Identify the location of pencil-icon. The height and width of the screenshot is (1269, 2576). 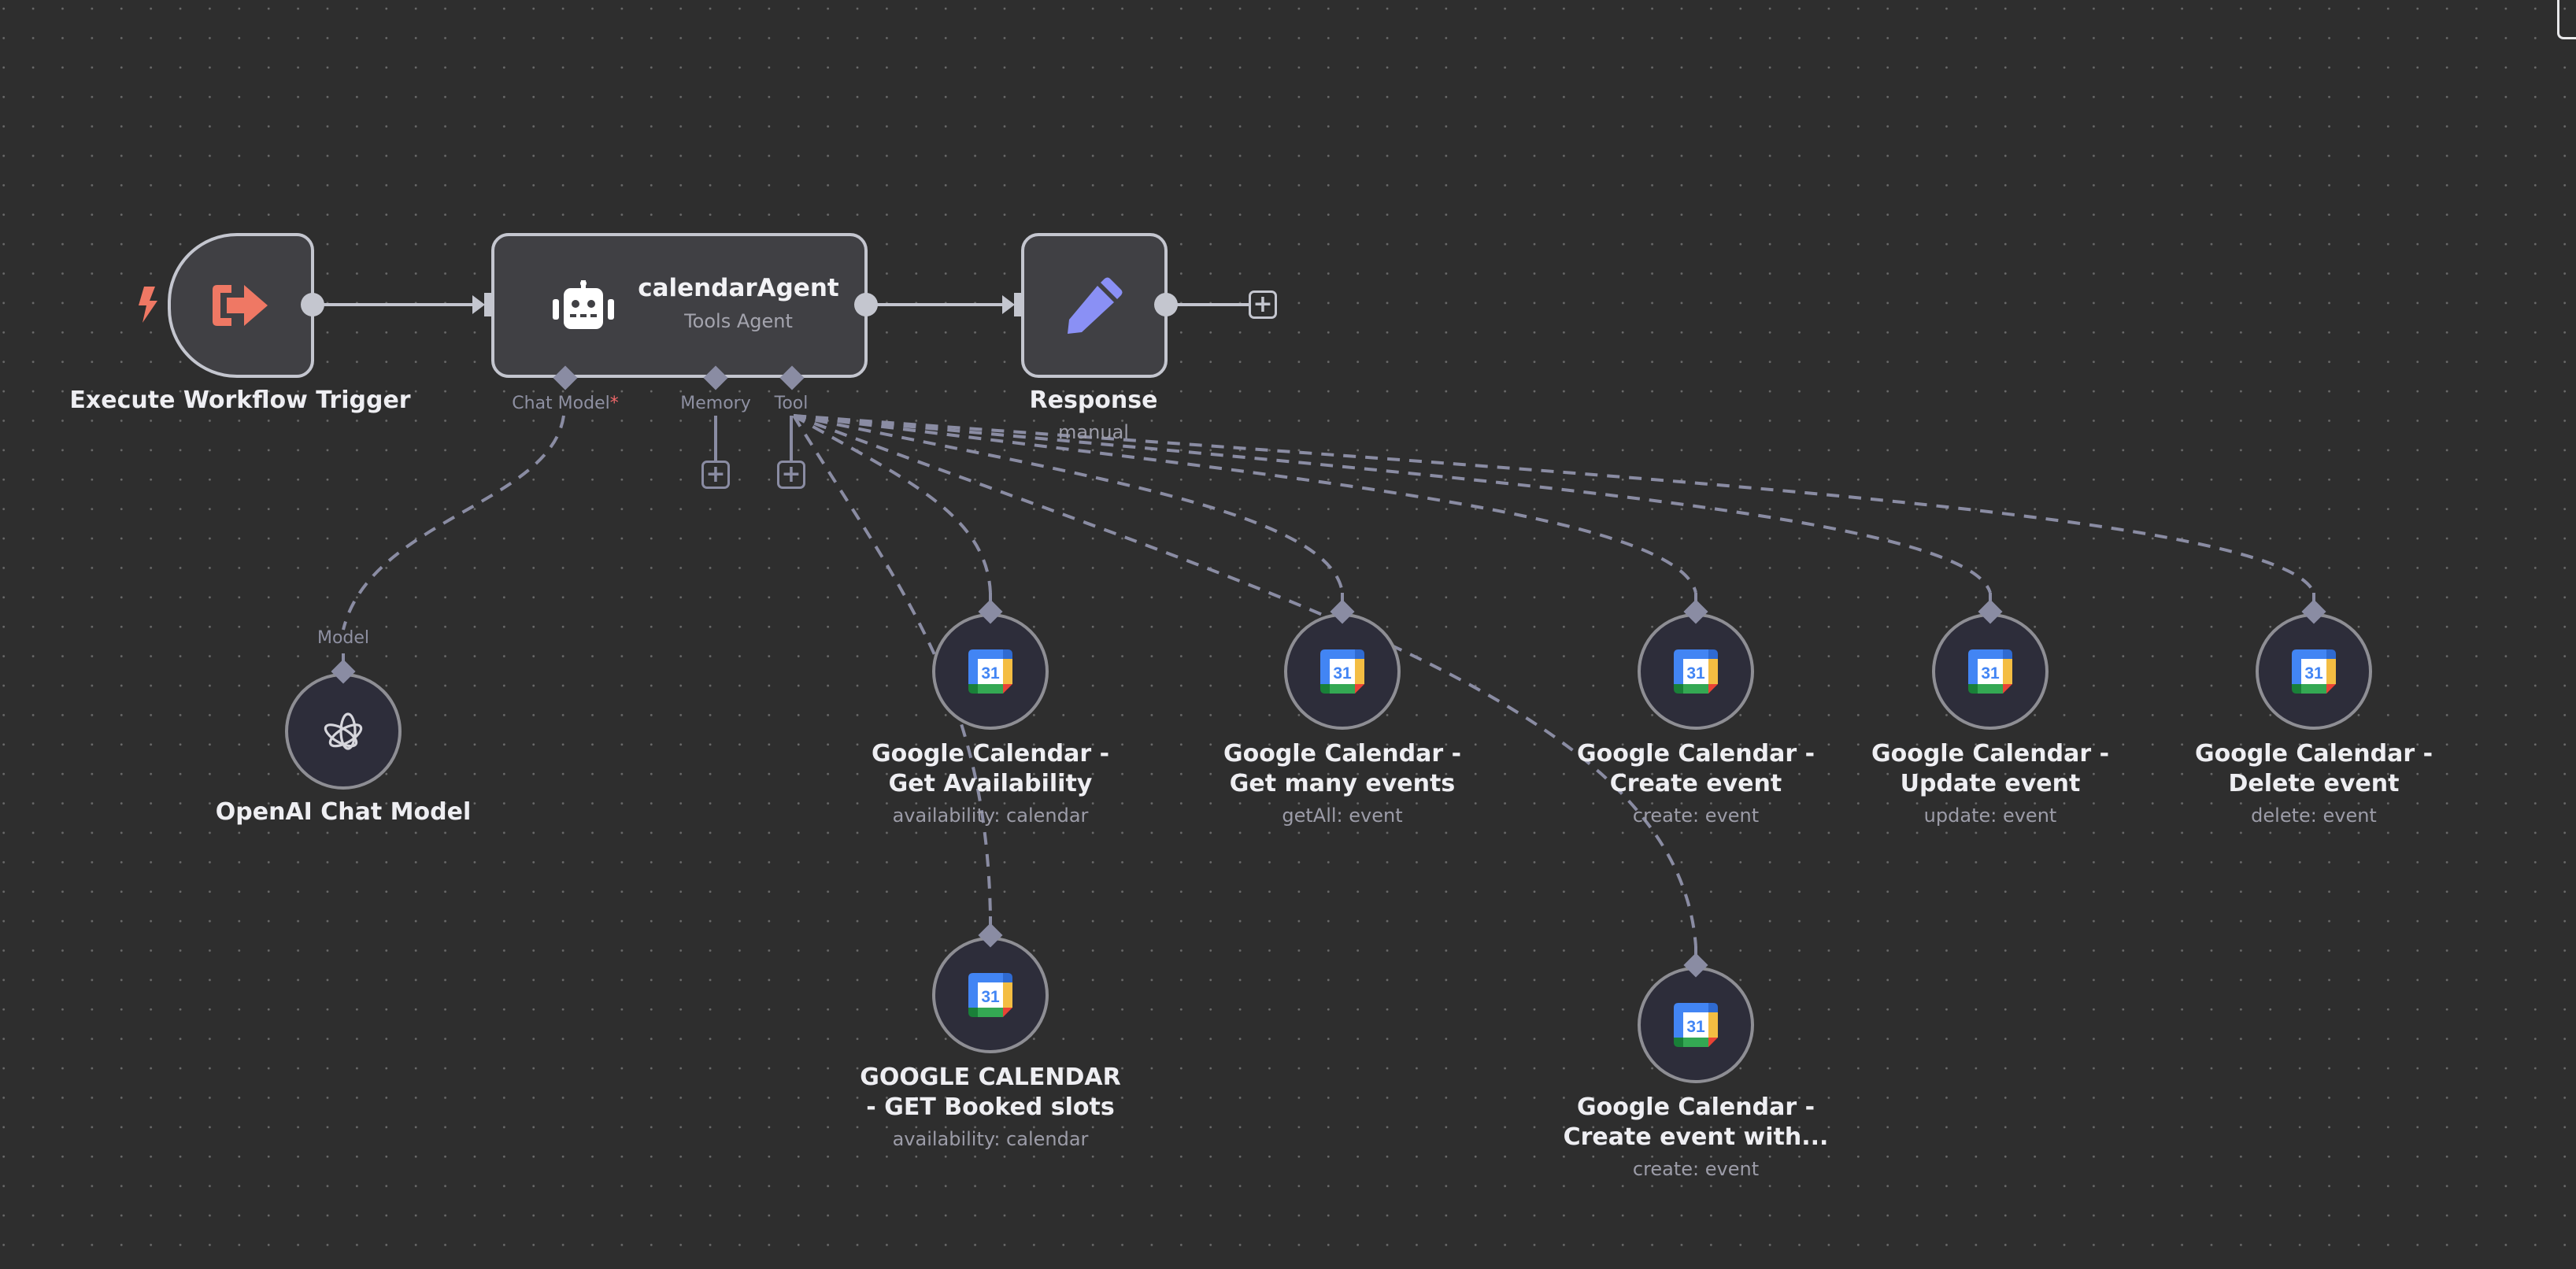
(1095, 305).